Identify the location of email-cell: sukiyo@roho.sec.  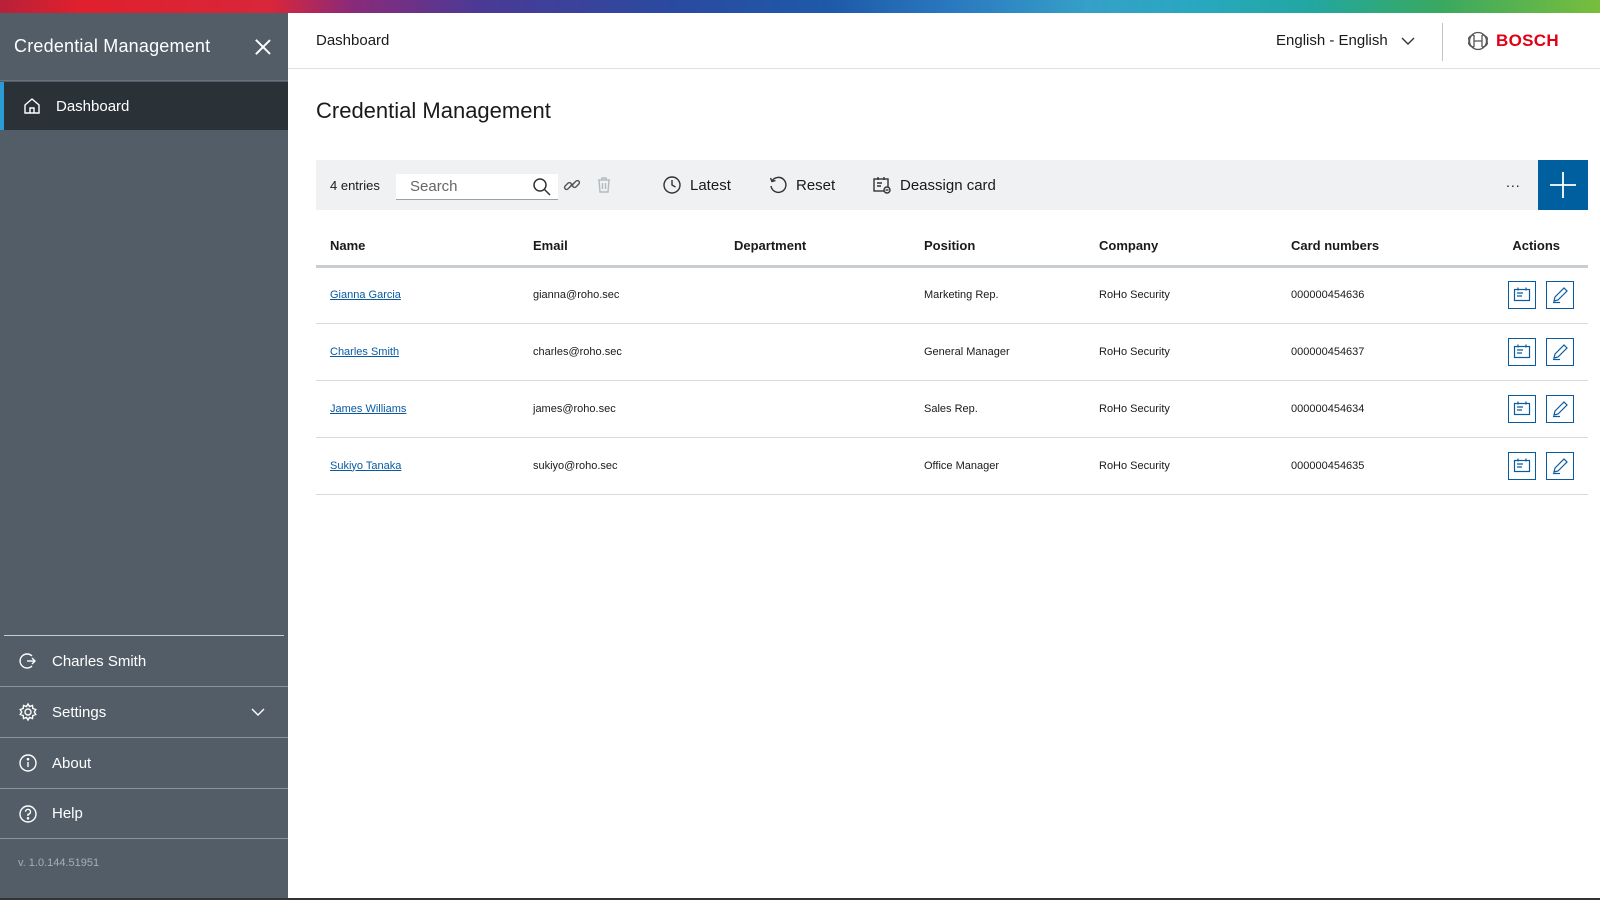
(619, 466).